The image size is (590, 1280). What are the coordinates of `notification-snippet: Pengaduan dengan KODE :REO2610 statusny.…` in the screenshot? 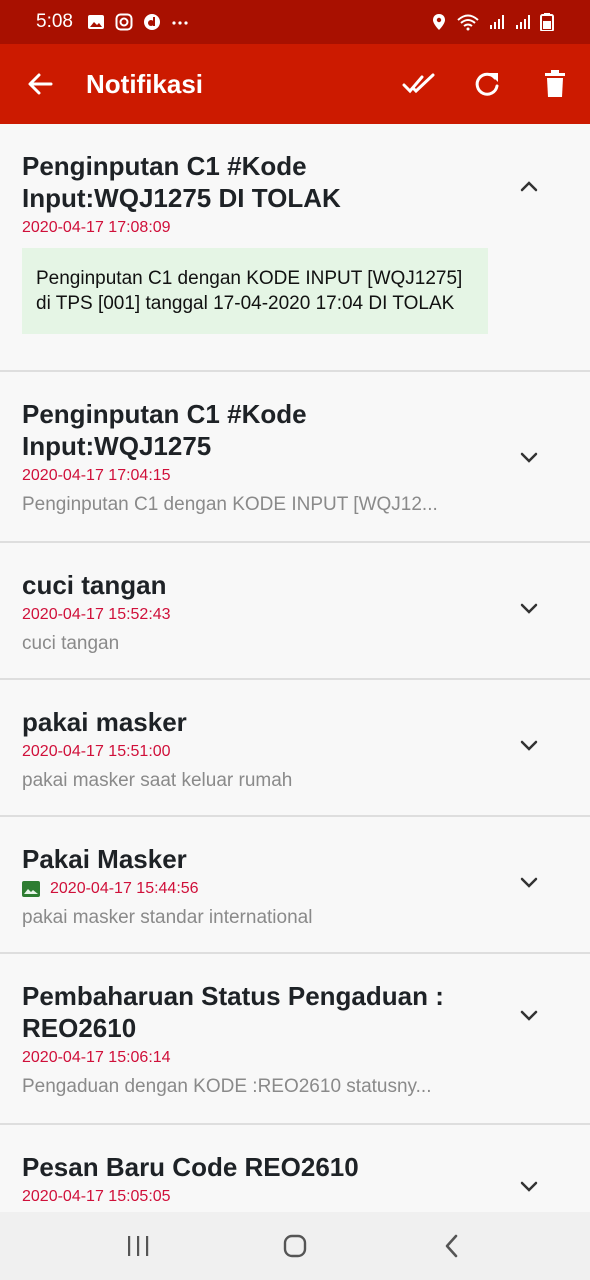 It's located at (227, 1086).